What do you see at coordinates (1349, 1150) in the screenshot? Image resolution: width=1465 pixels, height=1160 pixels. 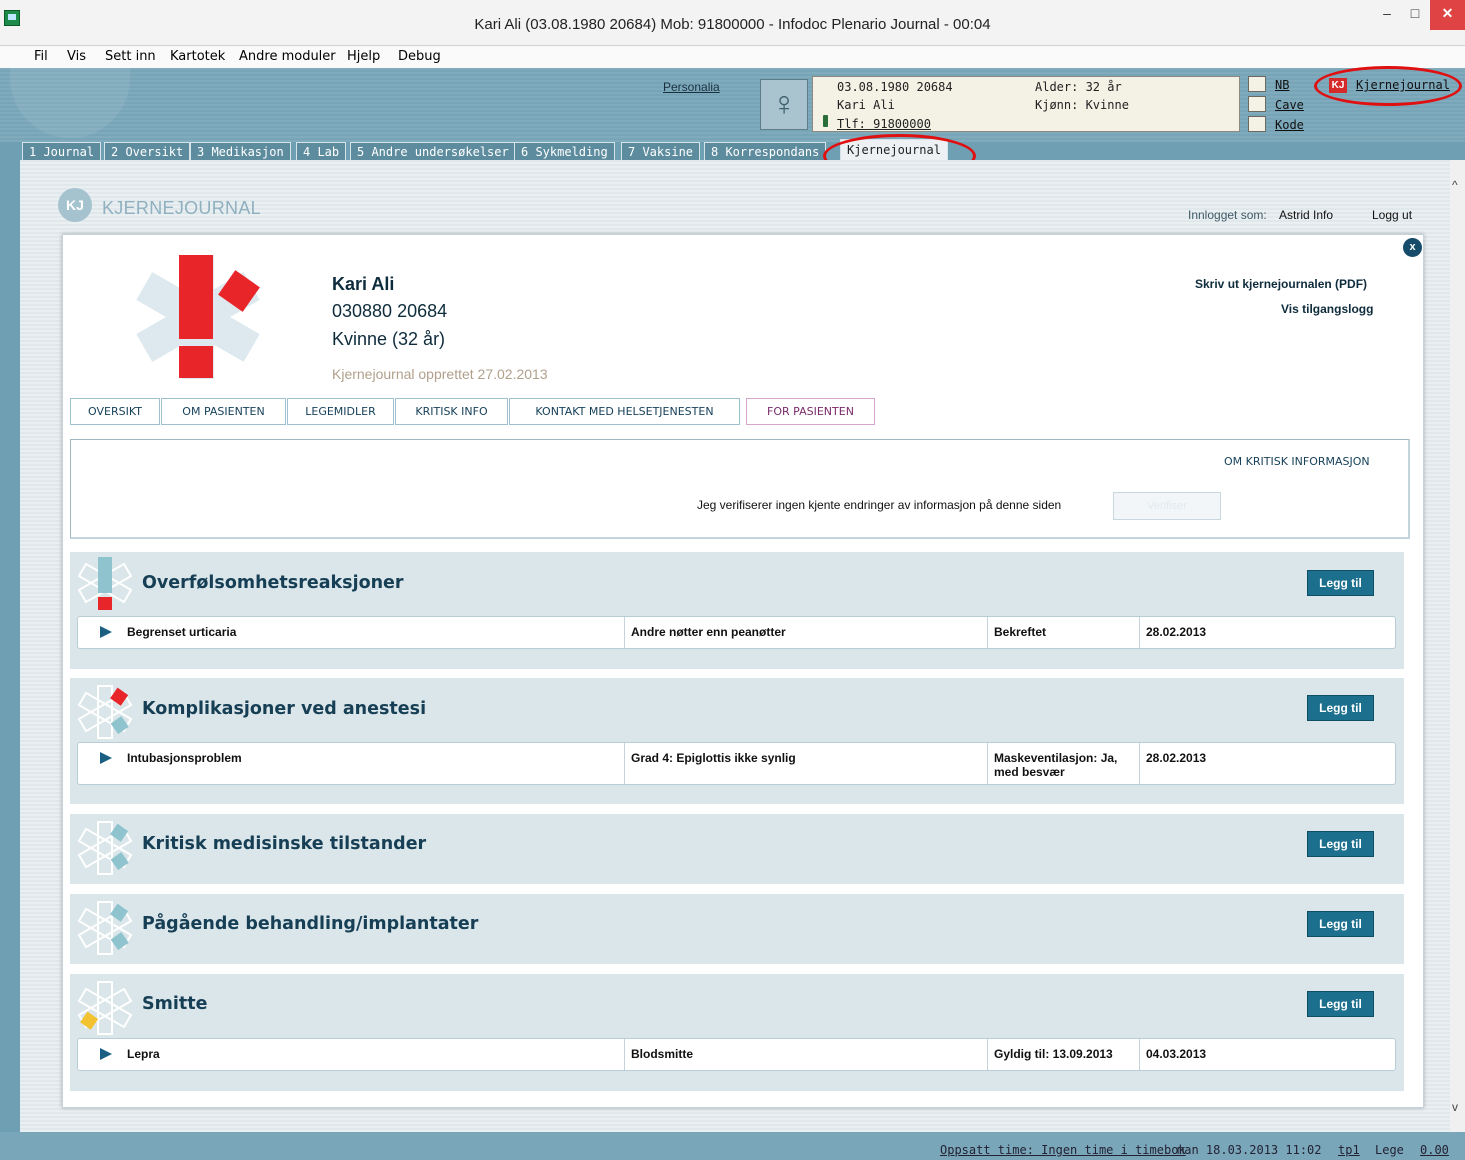 I see `status-user-link: tp1` at bounding box center [1349, 1150].